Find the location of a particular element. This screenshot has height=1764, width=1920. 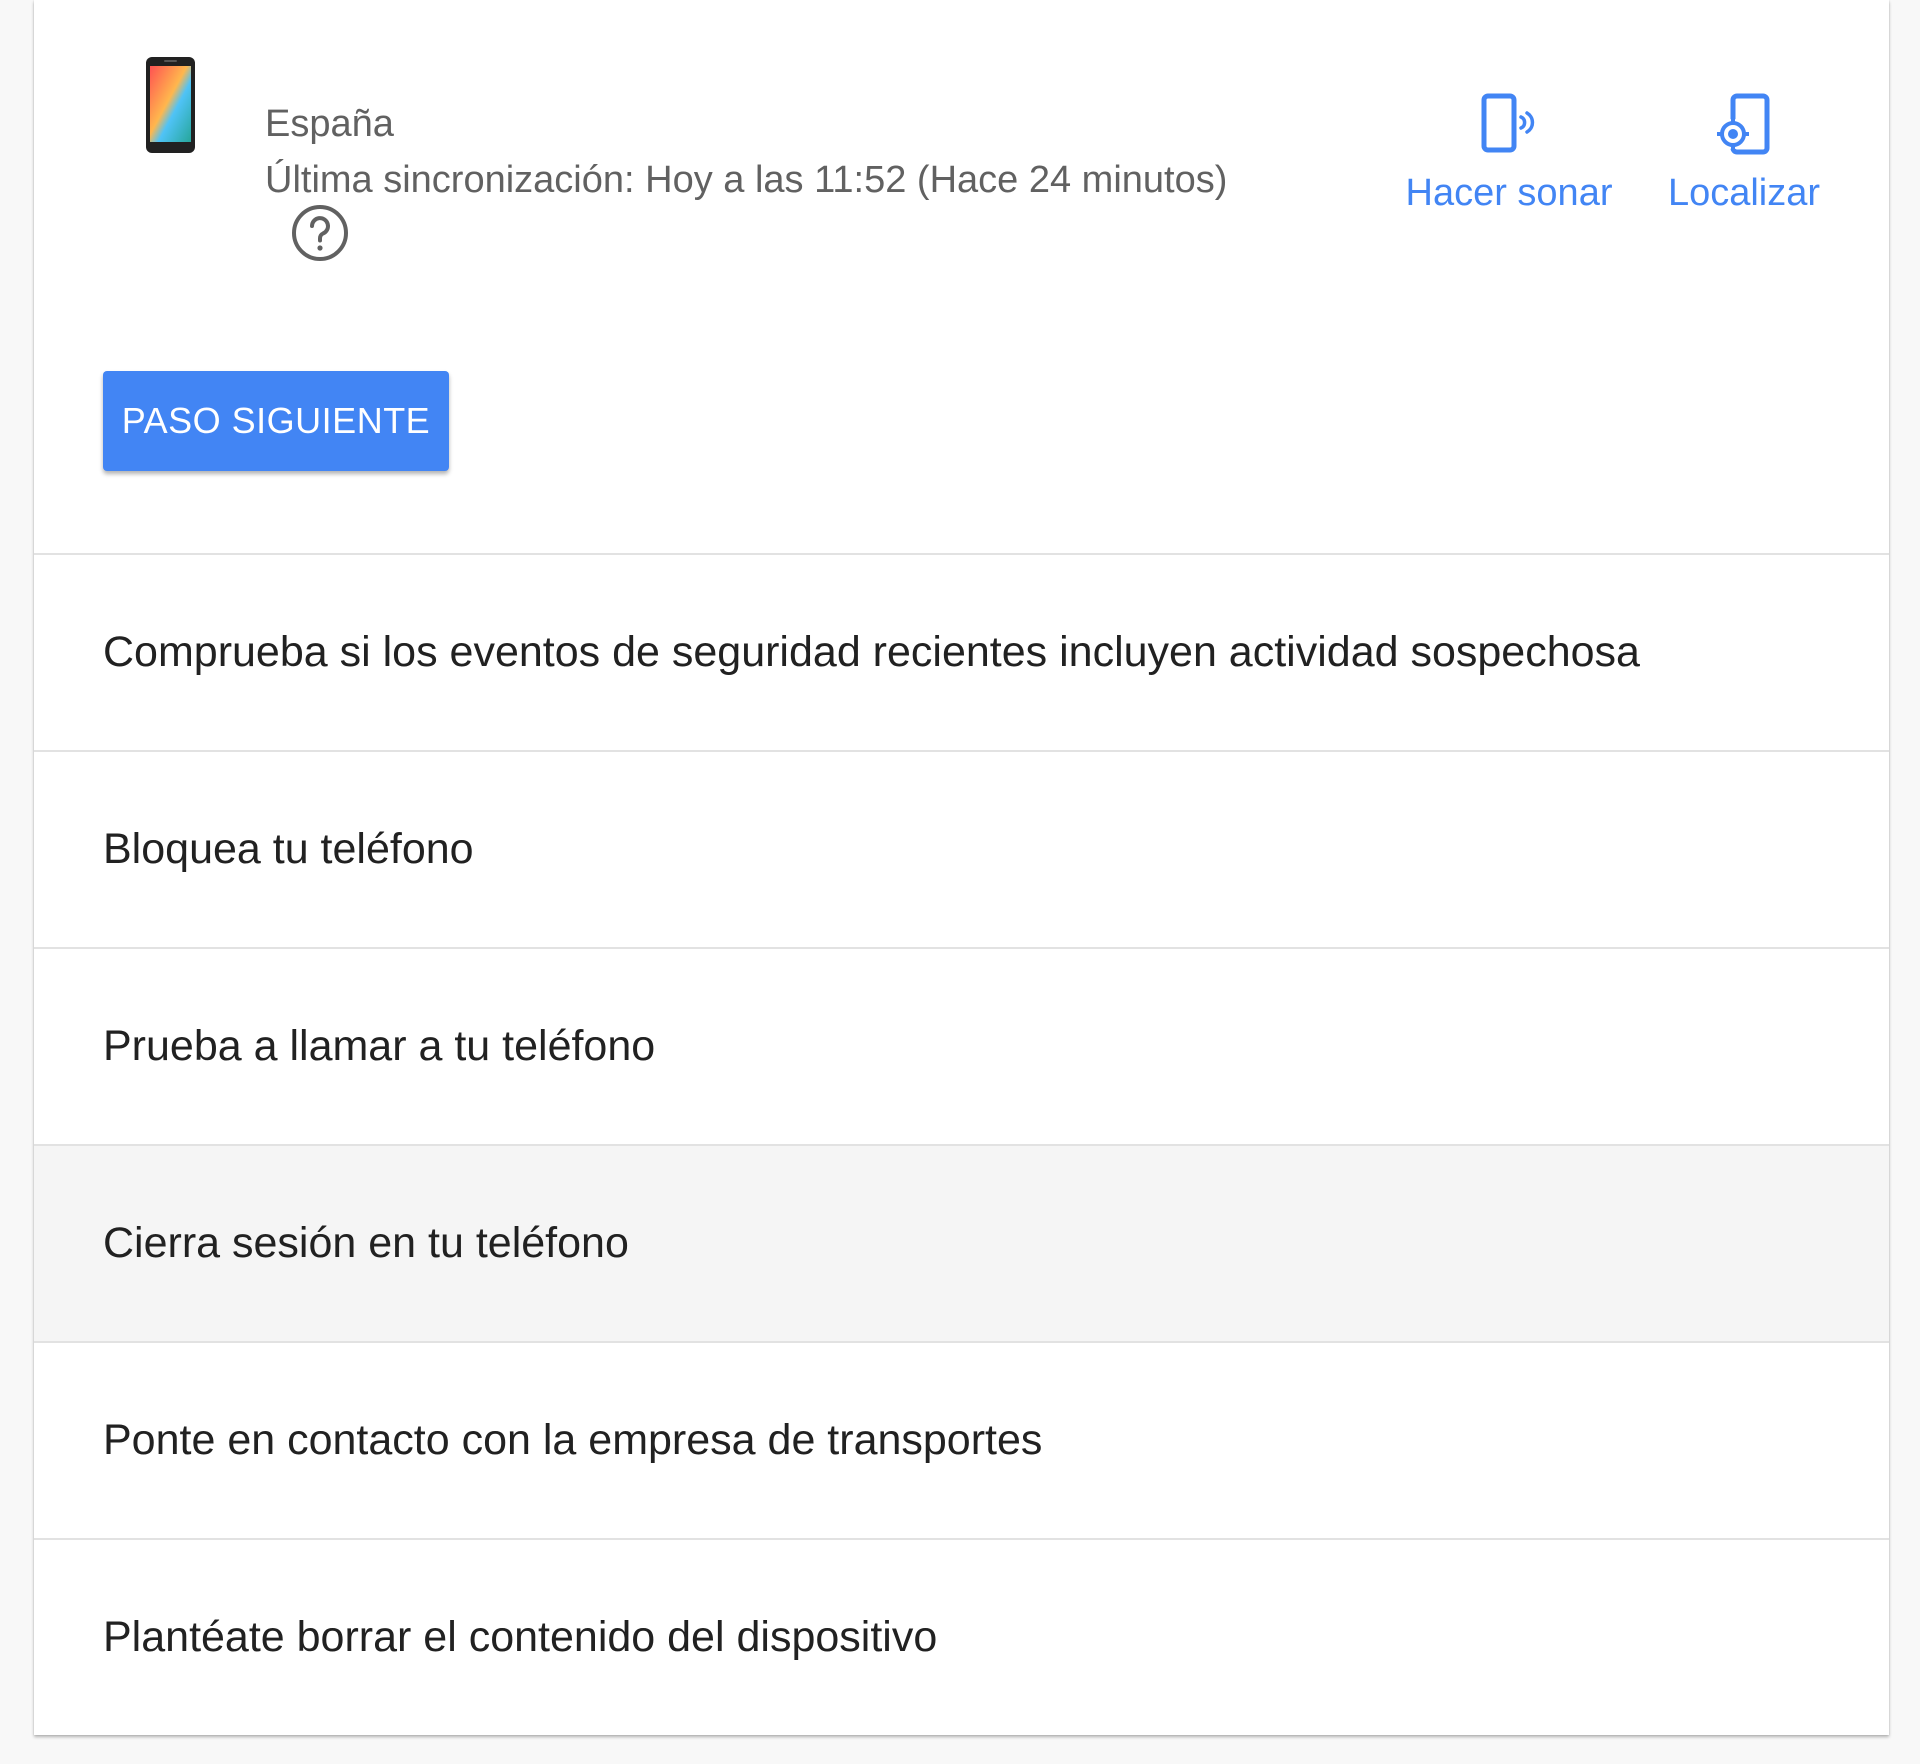

phone-device-icon is located at coordinates (170, 105).